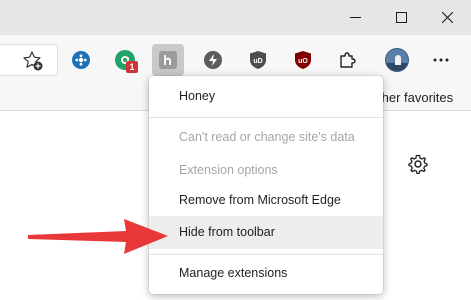  What do you see at coordinates (132, 67) in the screenshot?
I see `notification-badge: 1` at bounding box center [132, 67].